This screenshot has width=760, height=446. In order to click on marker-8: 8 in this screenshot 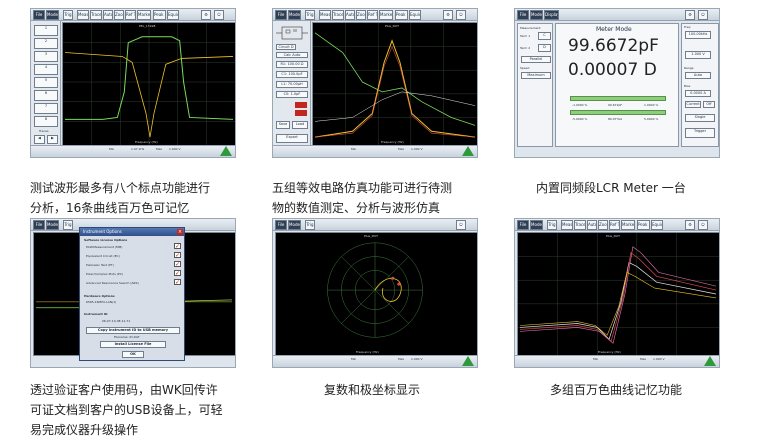, I will do `click(46, 121)`.